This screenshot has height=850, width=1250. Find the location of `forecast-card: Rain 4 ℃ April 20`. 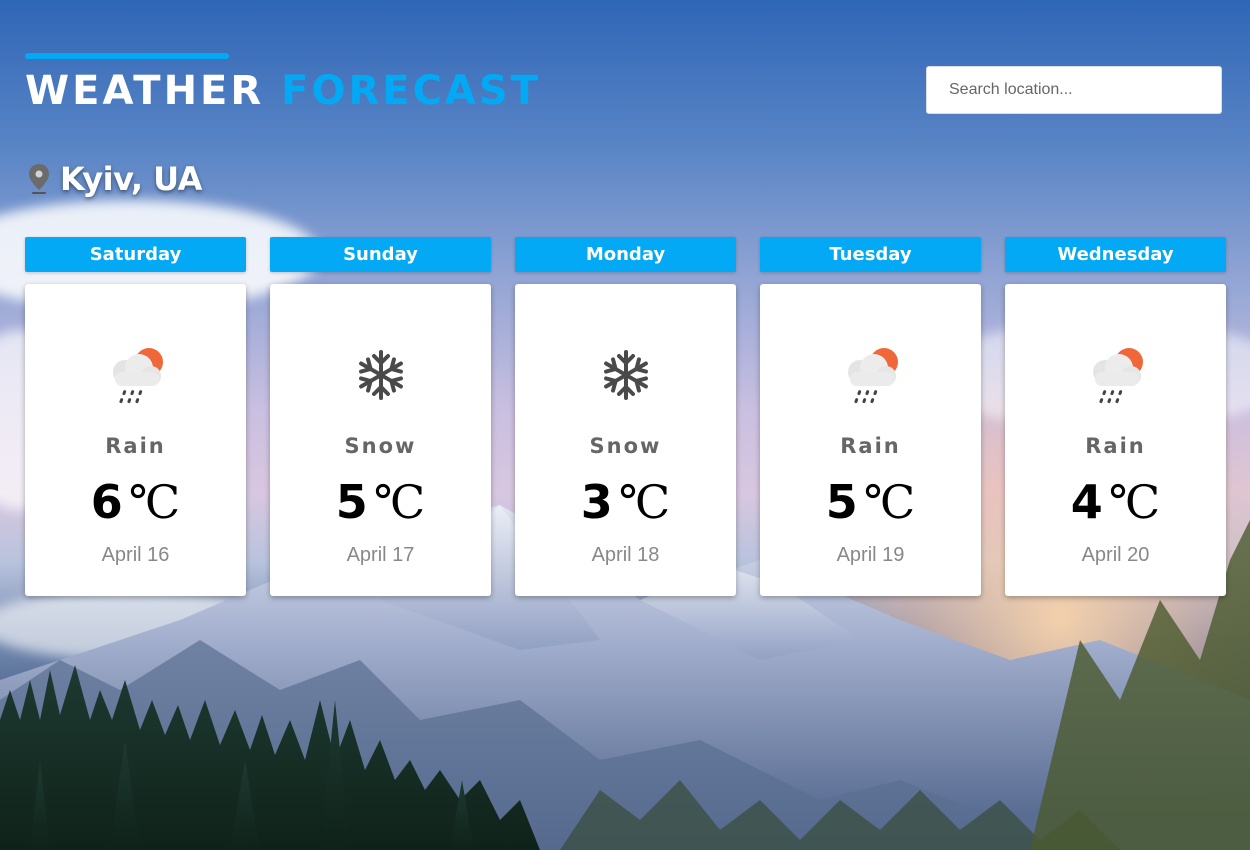

forecast-card: Rain 4 ℃ April 20 is located at coordinates (1115, 440).